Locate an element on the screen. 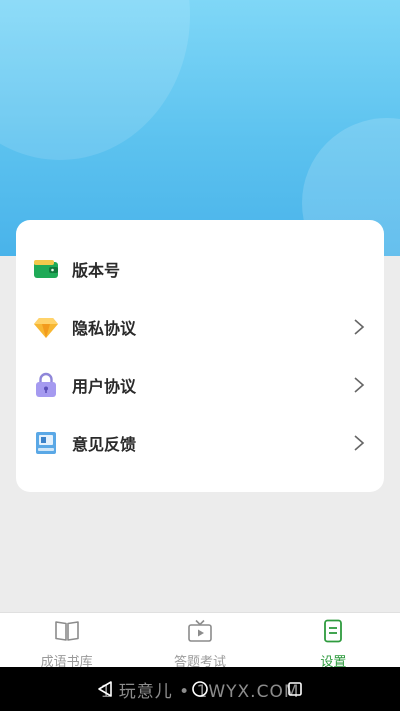 The image size is (400, 711). tab-quiz-exam: 答题考试 is located at coordinates (199, 641).